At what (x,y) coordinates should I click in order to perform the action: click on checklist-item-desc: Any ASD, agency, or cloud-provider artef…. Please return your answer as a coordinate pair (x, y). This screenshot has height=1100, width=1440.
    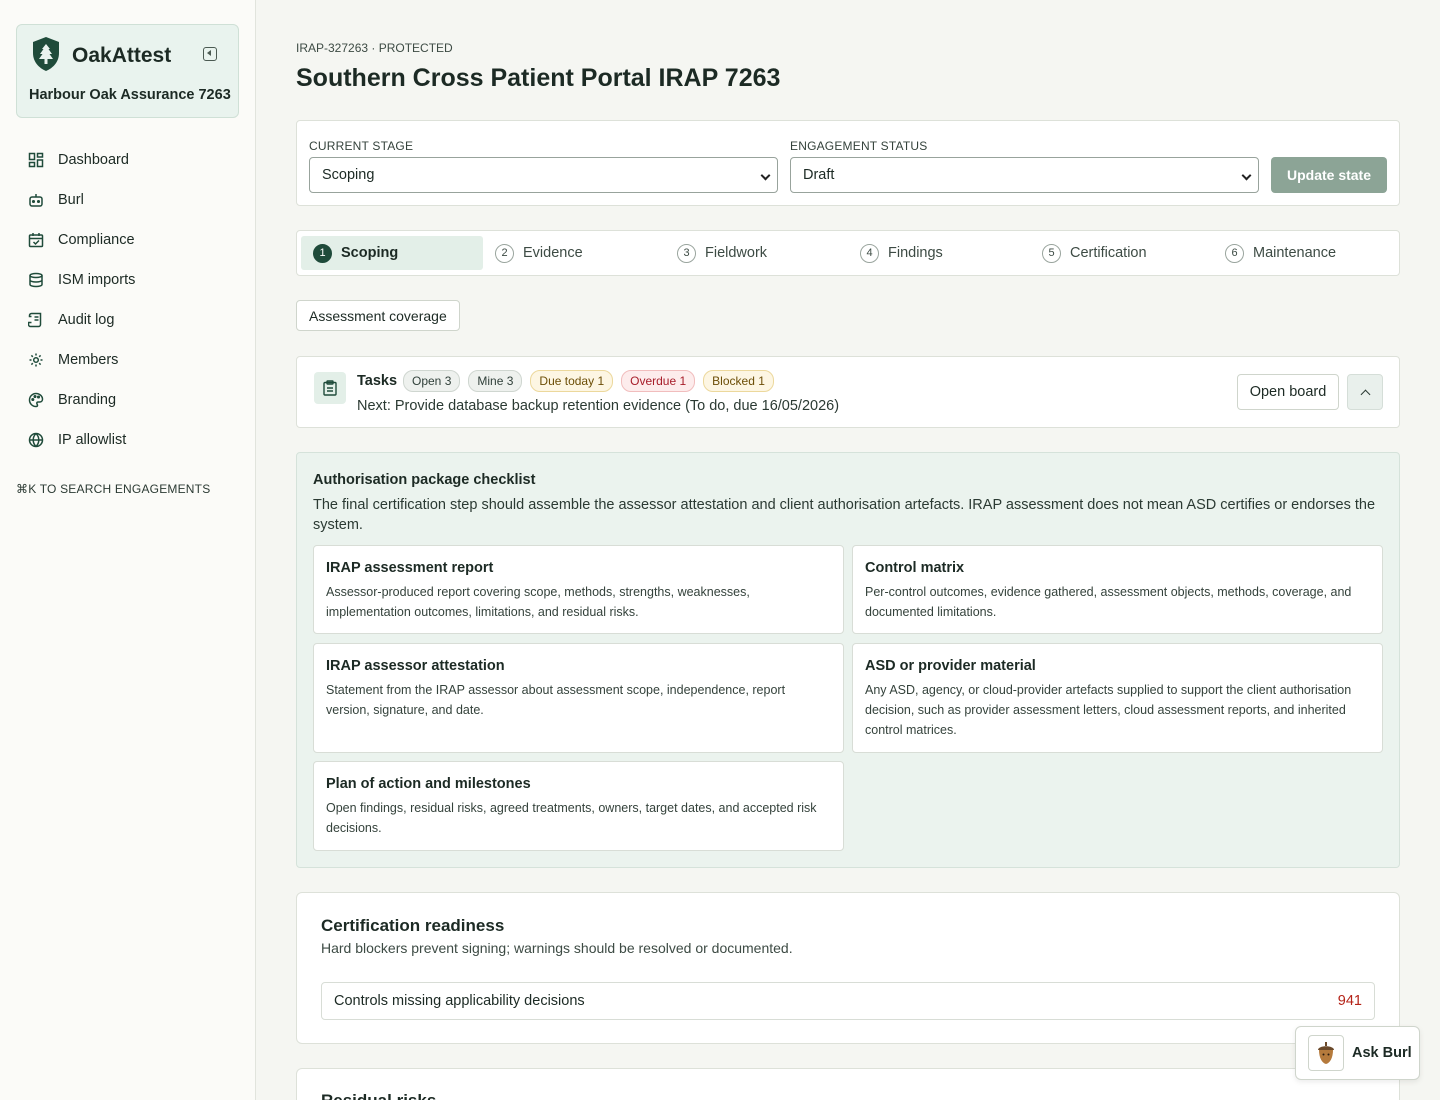
    Looking at the image, I should click on (1108, 710).